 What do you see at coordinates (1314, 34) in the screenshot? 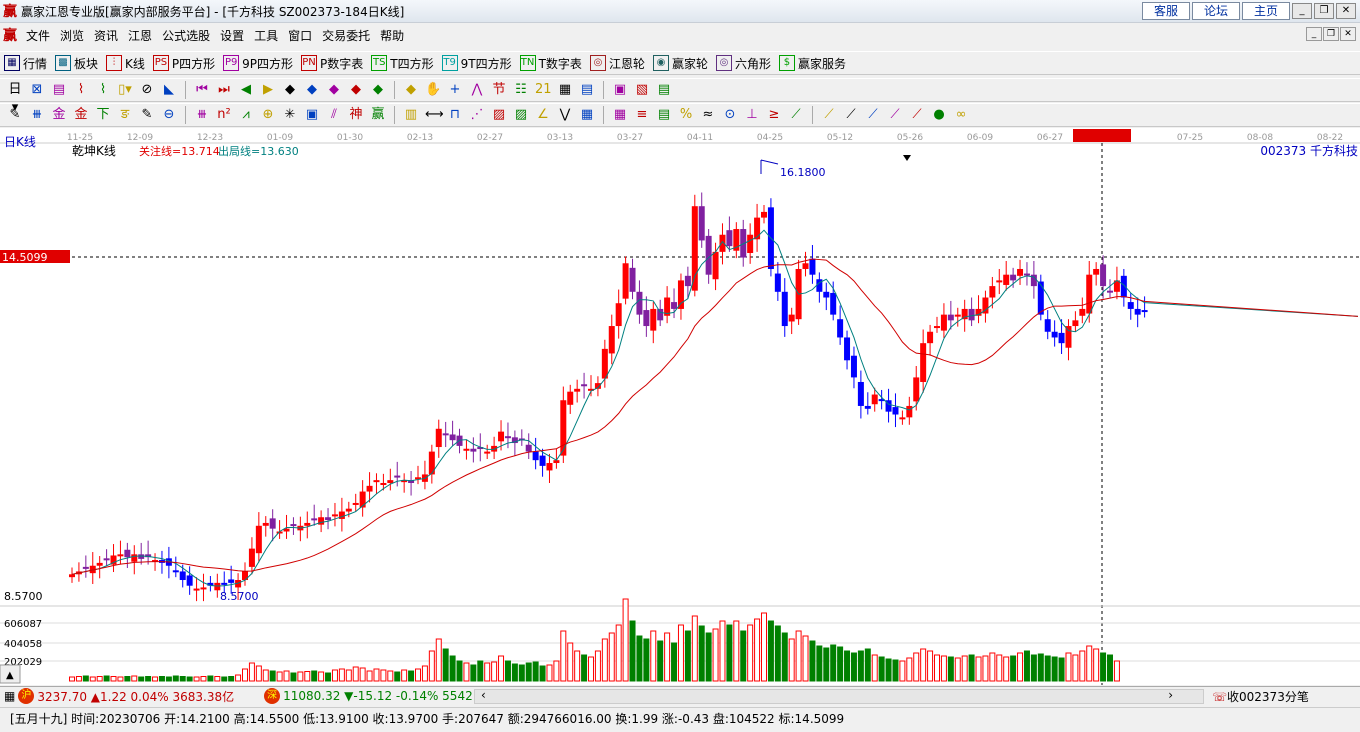
I see `mdi-minimize-button: _` at bounding box center [1314, 34].